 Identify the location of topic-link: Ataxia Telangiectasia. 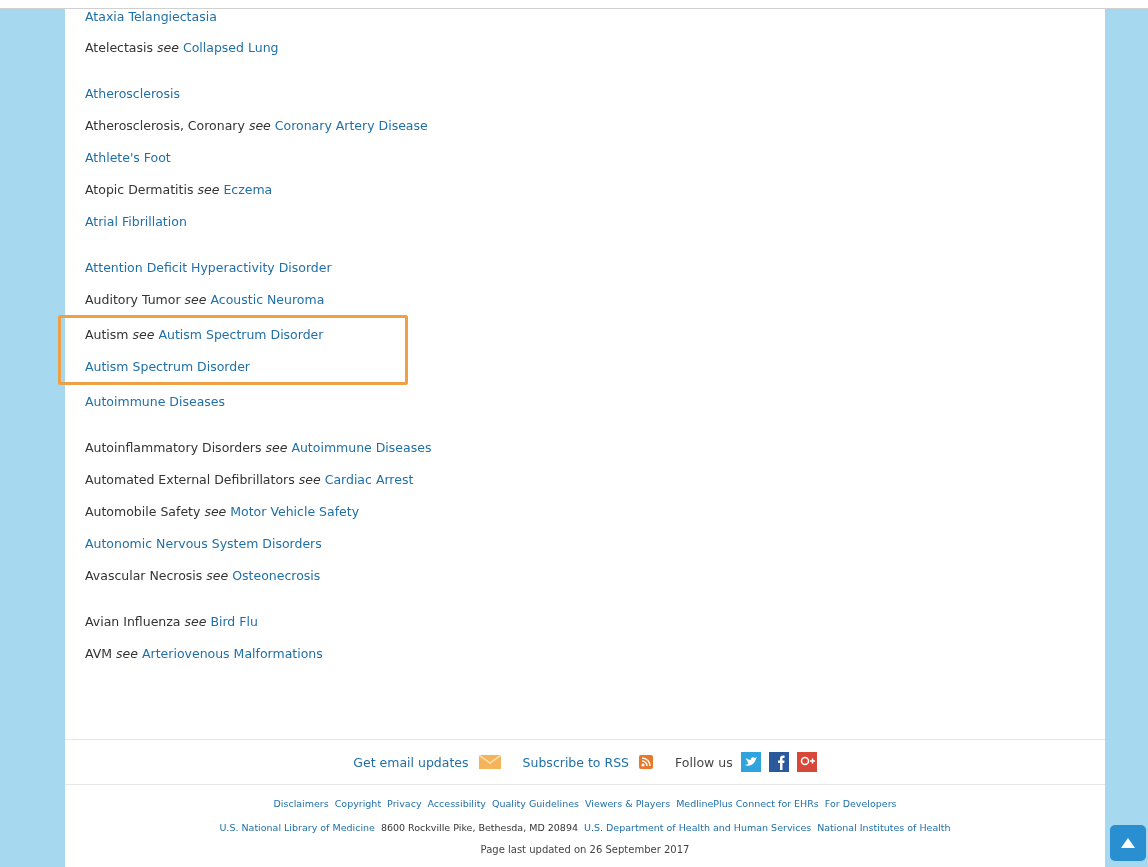
(151, 16).